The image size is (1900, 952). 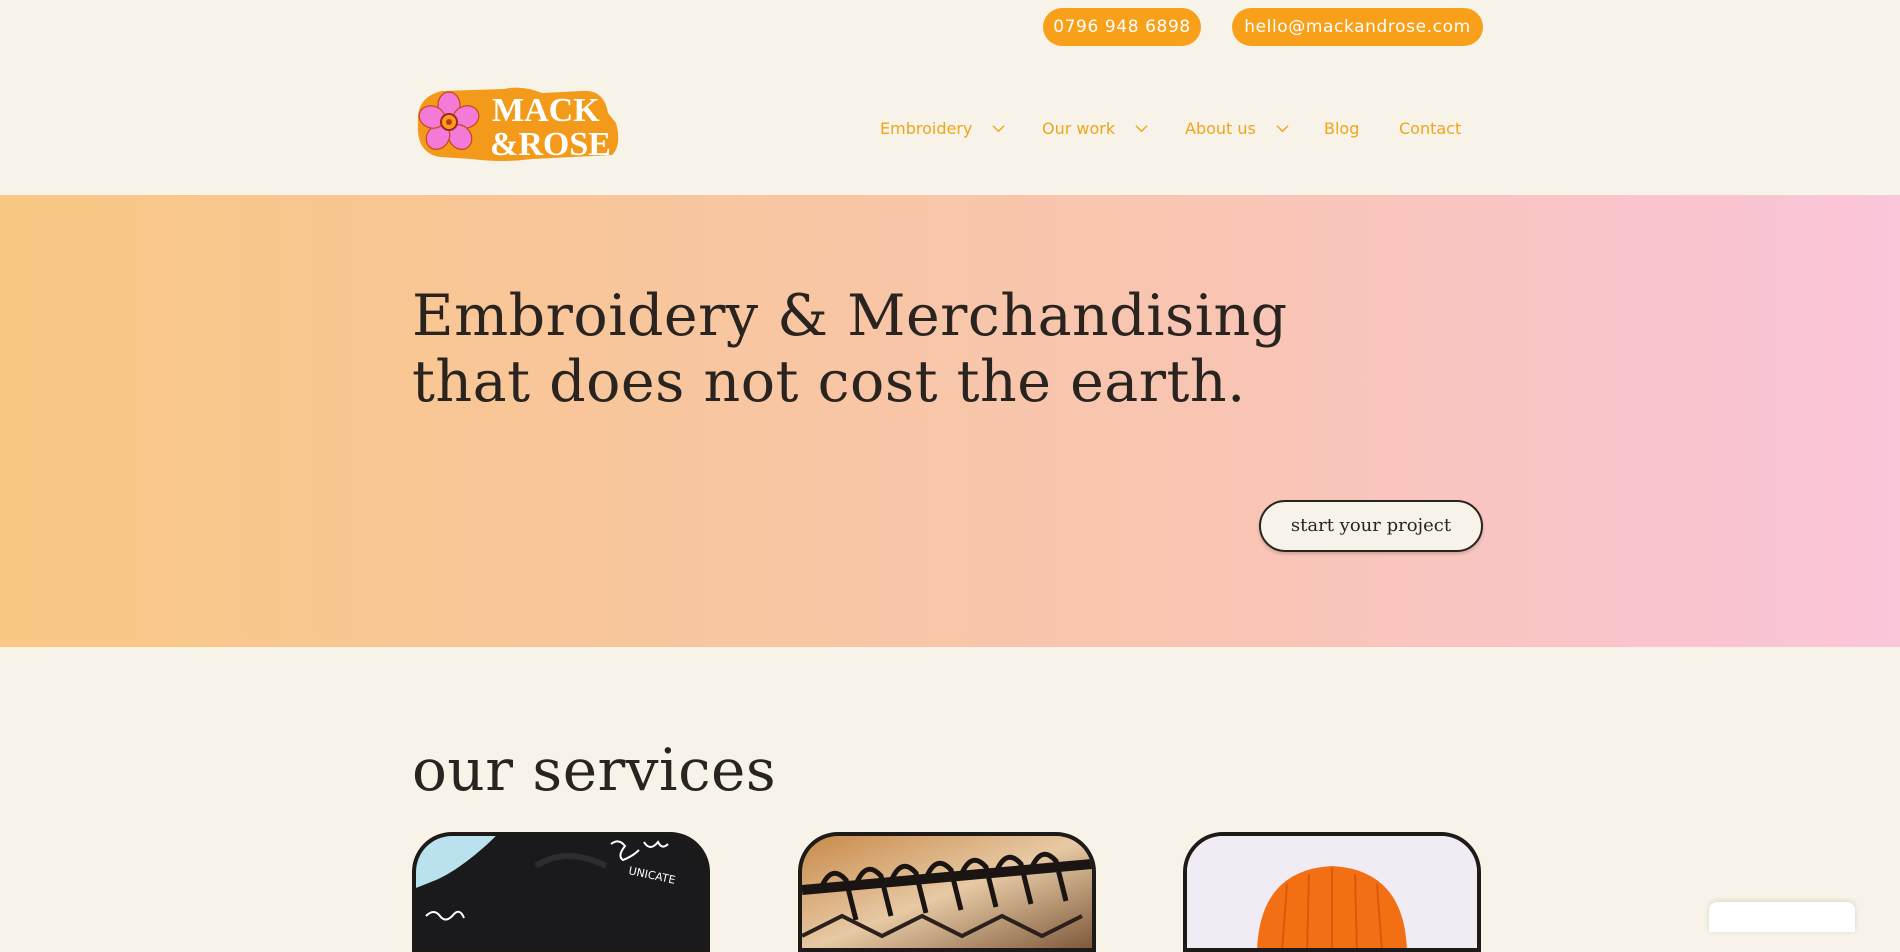 I want to click on nav-label: Embroidery, so click(x=926, y=128).